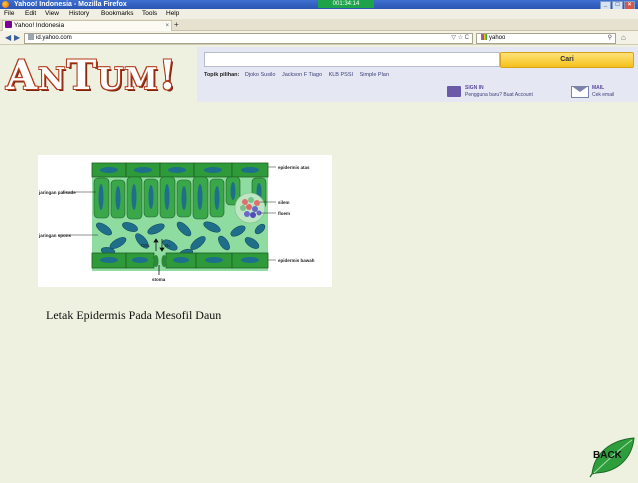 The height and width of the screenshot is (483, 638). I want to click on signin-subtext: Pengguna baru? Buat Account, so click(499, 95).